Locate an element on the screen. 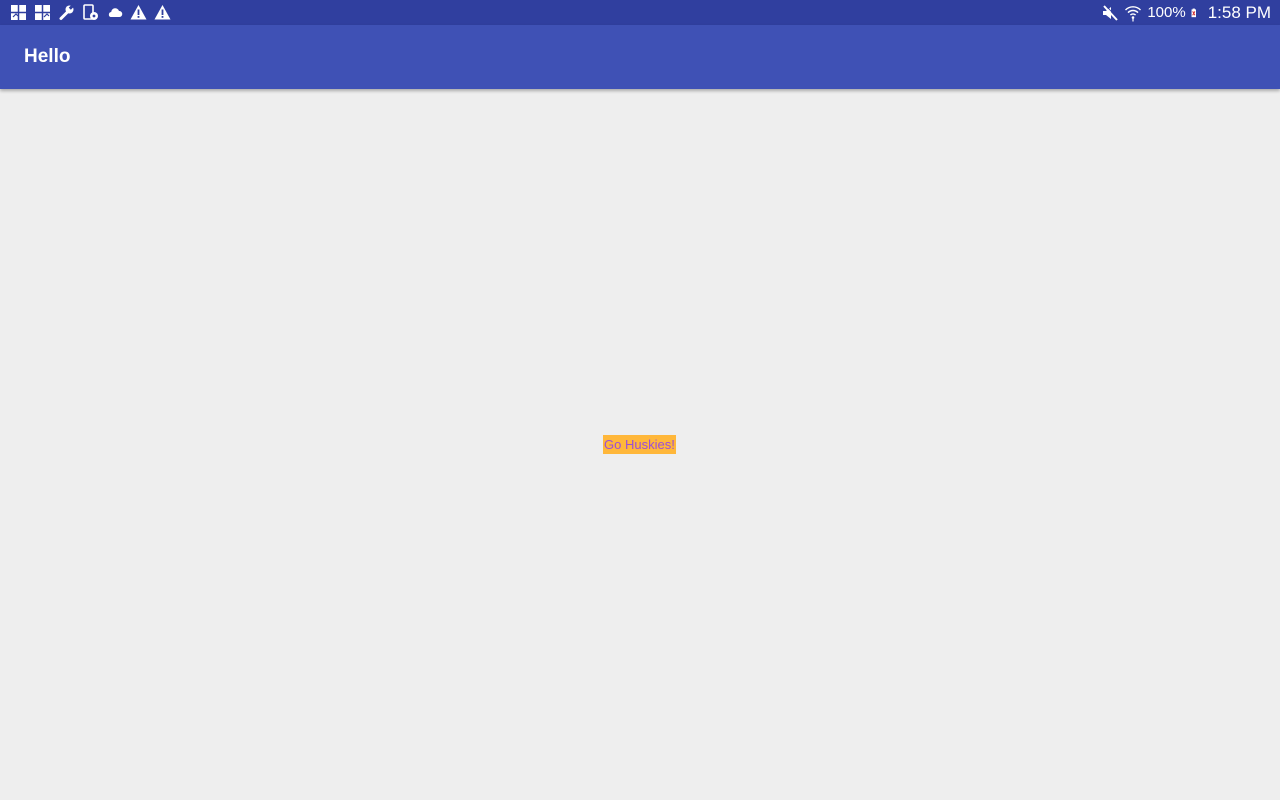 The width and height of the screenshot is (1280, 800). wifi-icon is located at coordinates (1133, 13).